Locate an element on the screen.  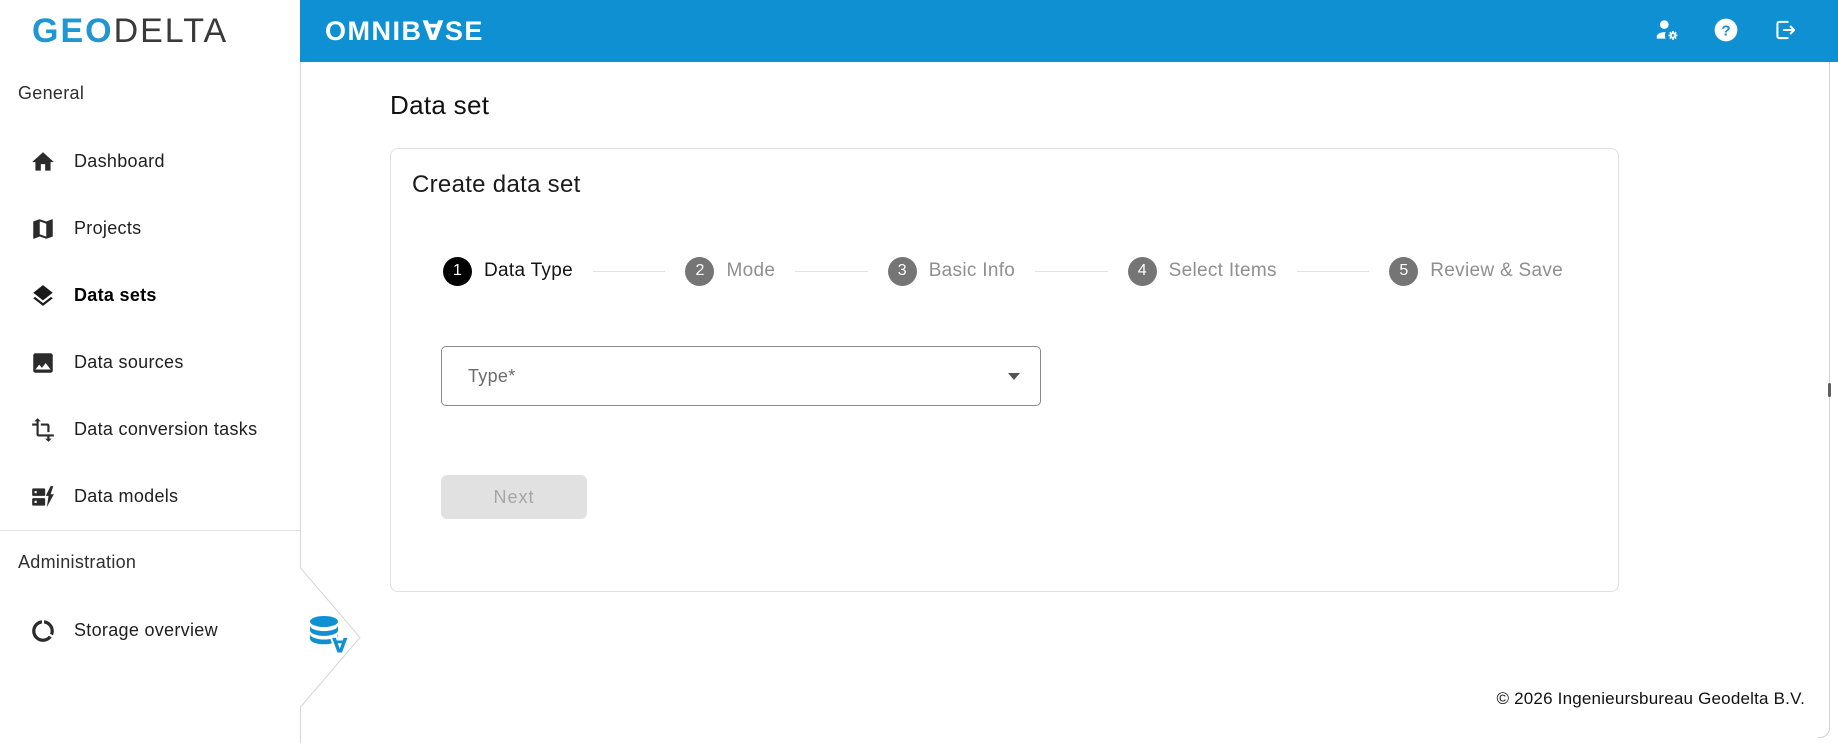
next-button: Next is located at coordinates (514, 497).